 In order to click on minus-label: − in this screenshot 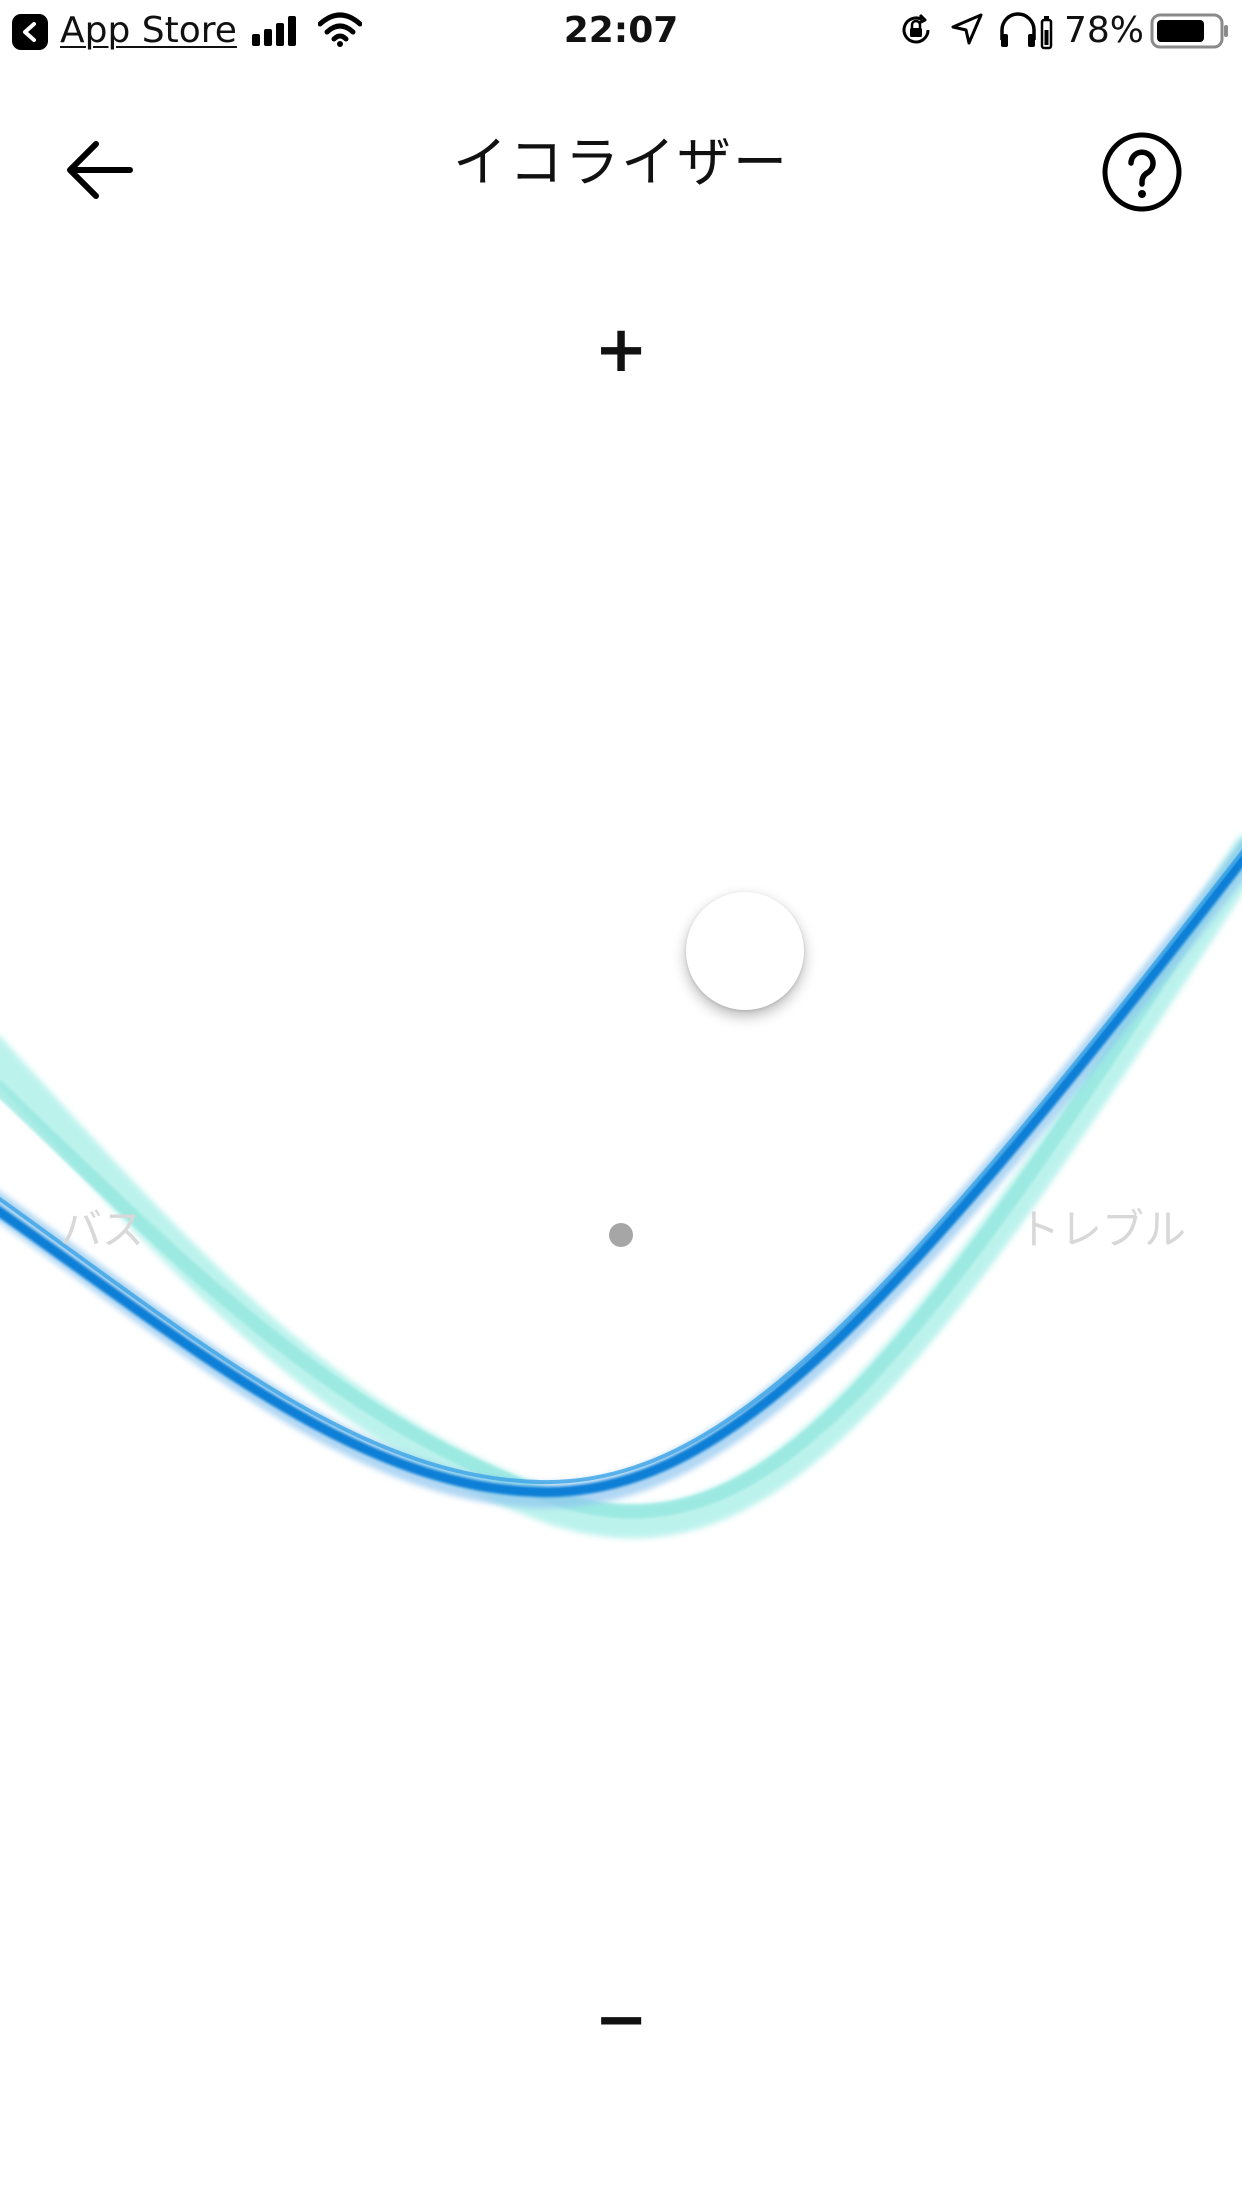, I will do `click(621, 2020)`.